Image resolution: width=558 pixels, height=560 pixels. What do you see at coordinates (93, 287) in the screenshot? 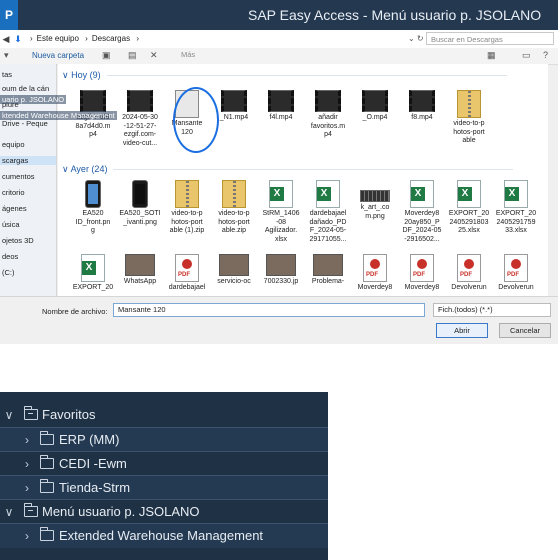
I see `file-name: EXPORT_20` at bounding box center [93, 287].